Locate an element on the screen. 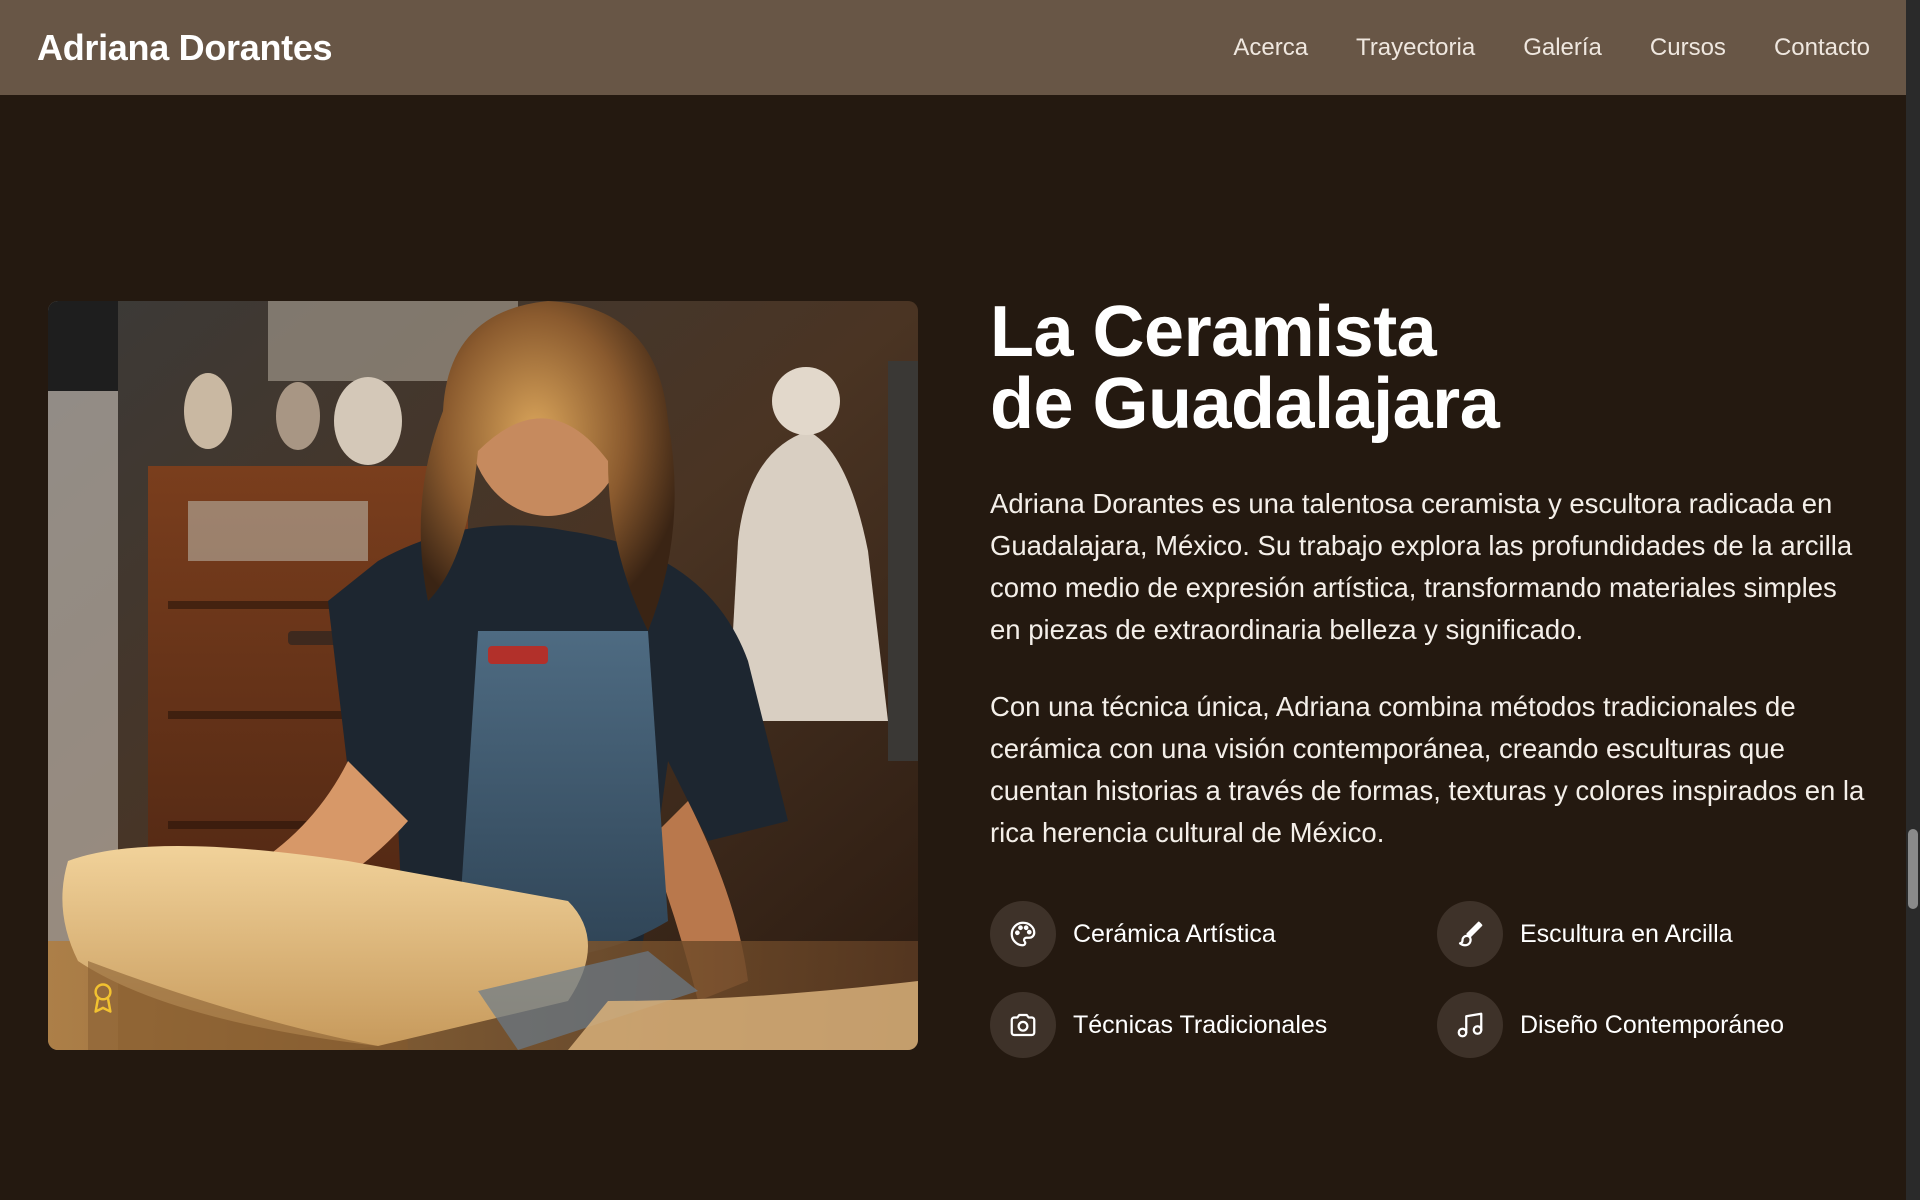 Image resolution: width=1920 pixels, height=1200 pixels. brand-logo-link: Adriana Dorantes is located at coordinates (185, 48).